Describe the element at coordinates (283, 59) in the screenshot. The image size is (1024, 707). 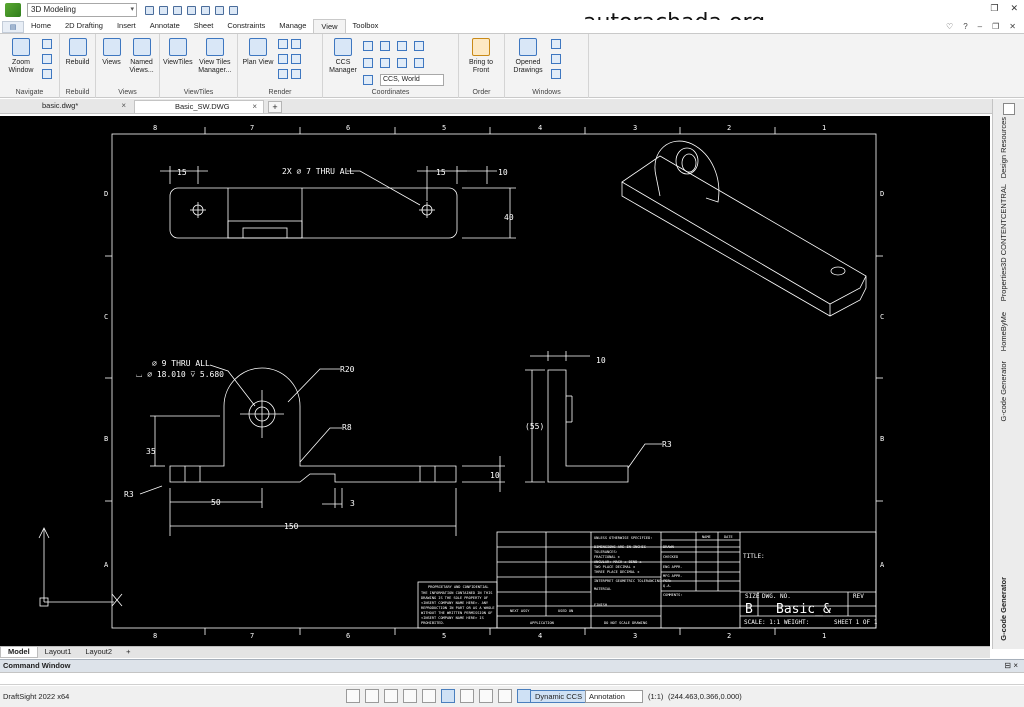
I see `shade-icon` at that location.